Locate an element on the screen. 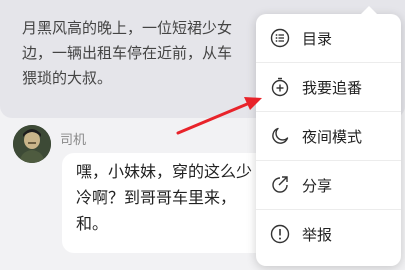  menu-item-share: 分享 is located at coordinates (328, 185).